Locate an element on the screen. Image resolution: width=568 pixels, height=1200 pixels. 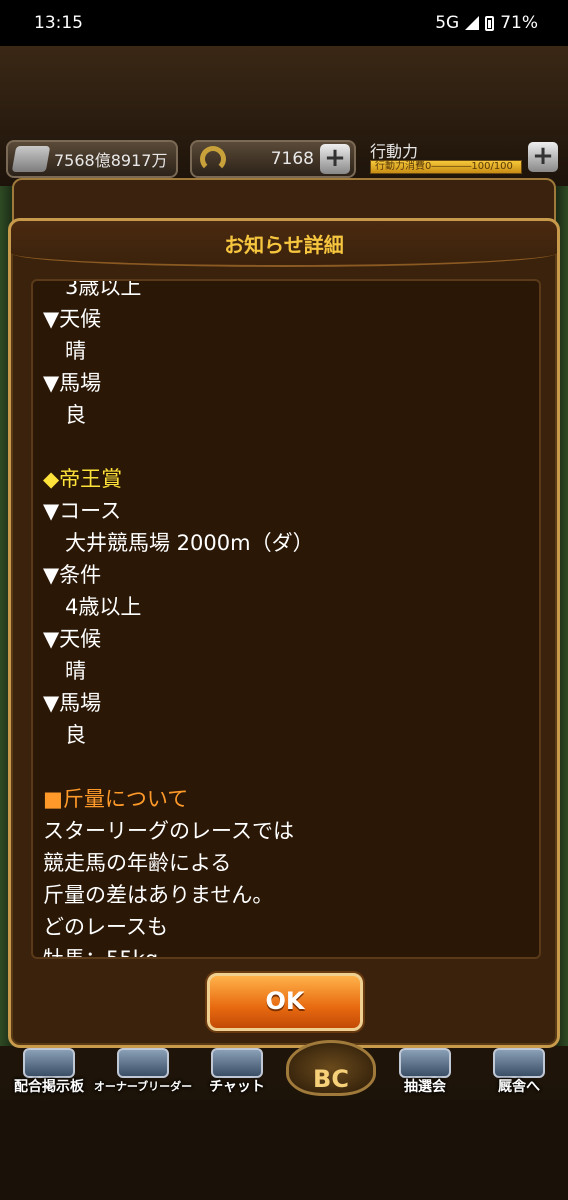
bc-icon: BC is located at coordinates (331, 1068).